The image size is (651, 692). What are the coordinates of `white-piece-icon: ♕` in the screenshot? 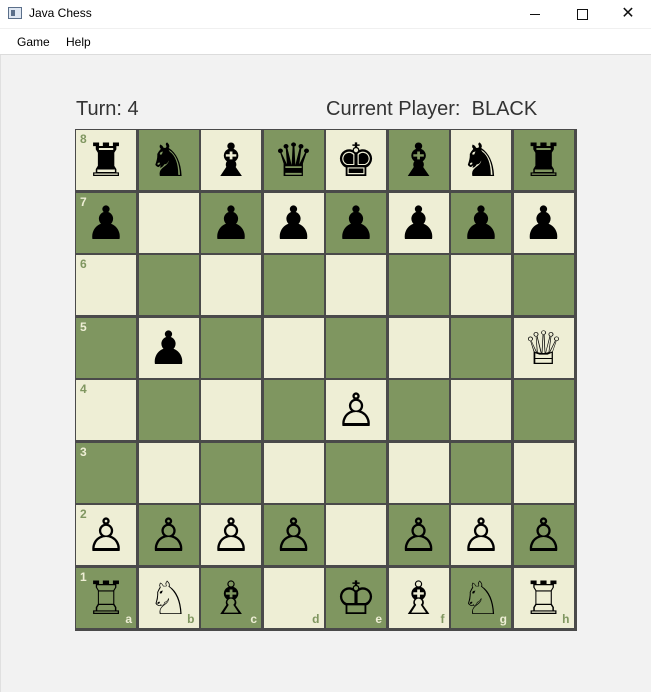 It's located at (544, 348).